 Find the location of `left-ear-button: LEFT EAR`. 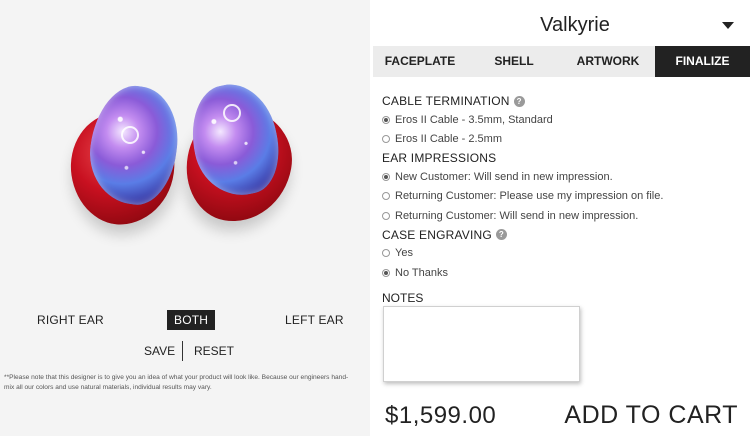

left-ear-button: LEFT EAR is located at coordinates (314, 320).